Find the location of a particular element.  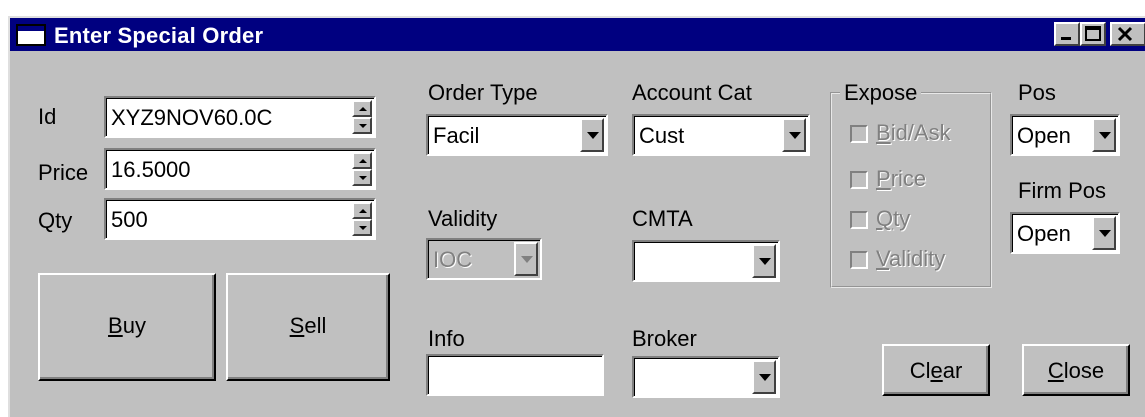

qty-spinner is located at coordinates (362, 219).